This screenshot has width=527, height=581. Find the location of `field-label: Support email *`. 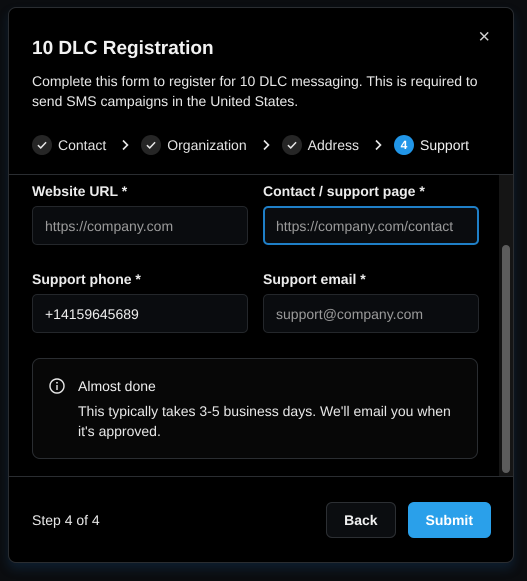

field-label: Support email * is located at coordinates (315, 279).